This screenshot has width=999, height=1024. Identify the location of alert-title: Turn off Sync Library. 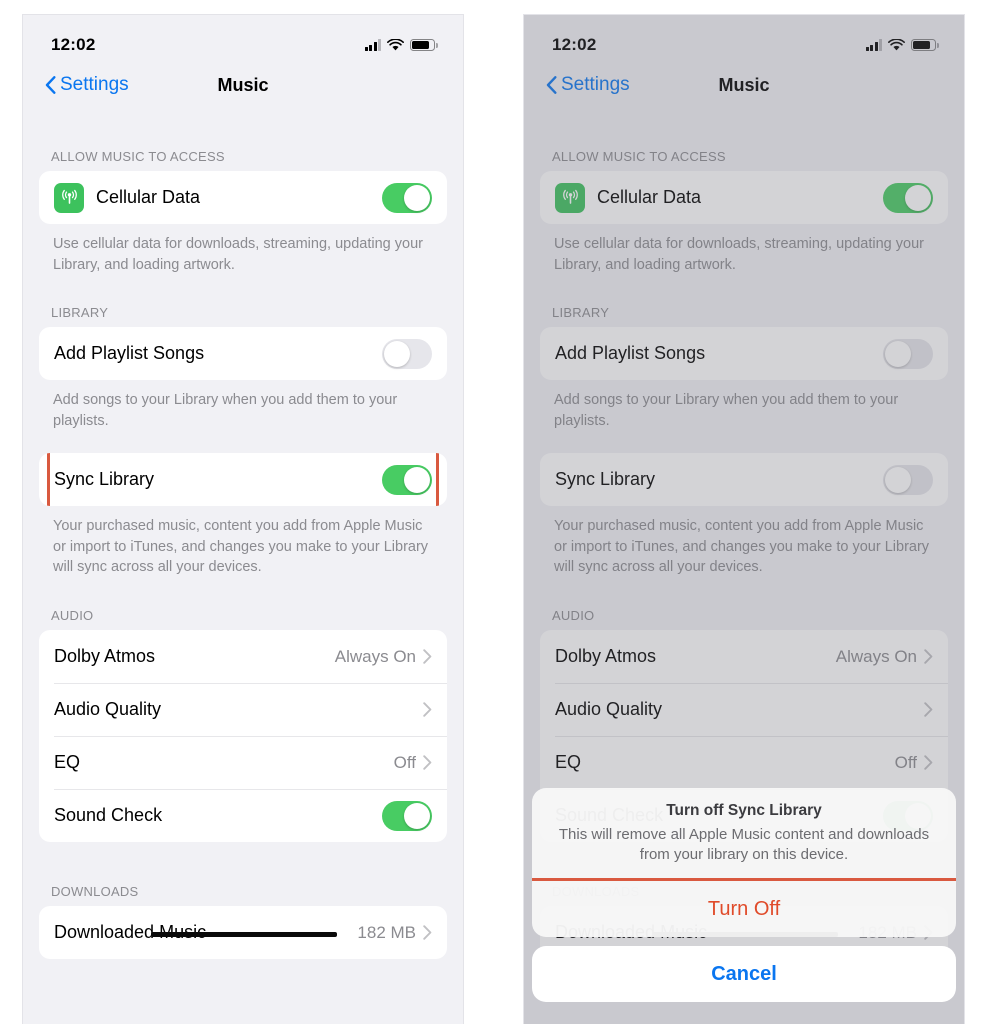
(744, 810).